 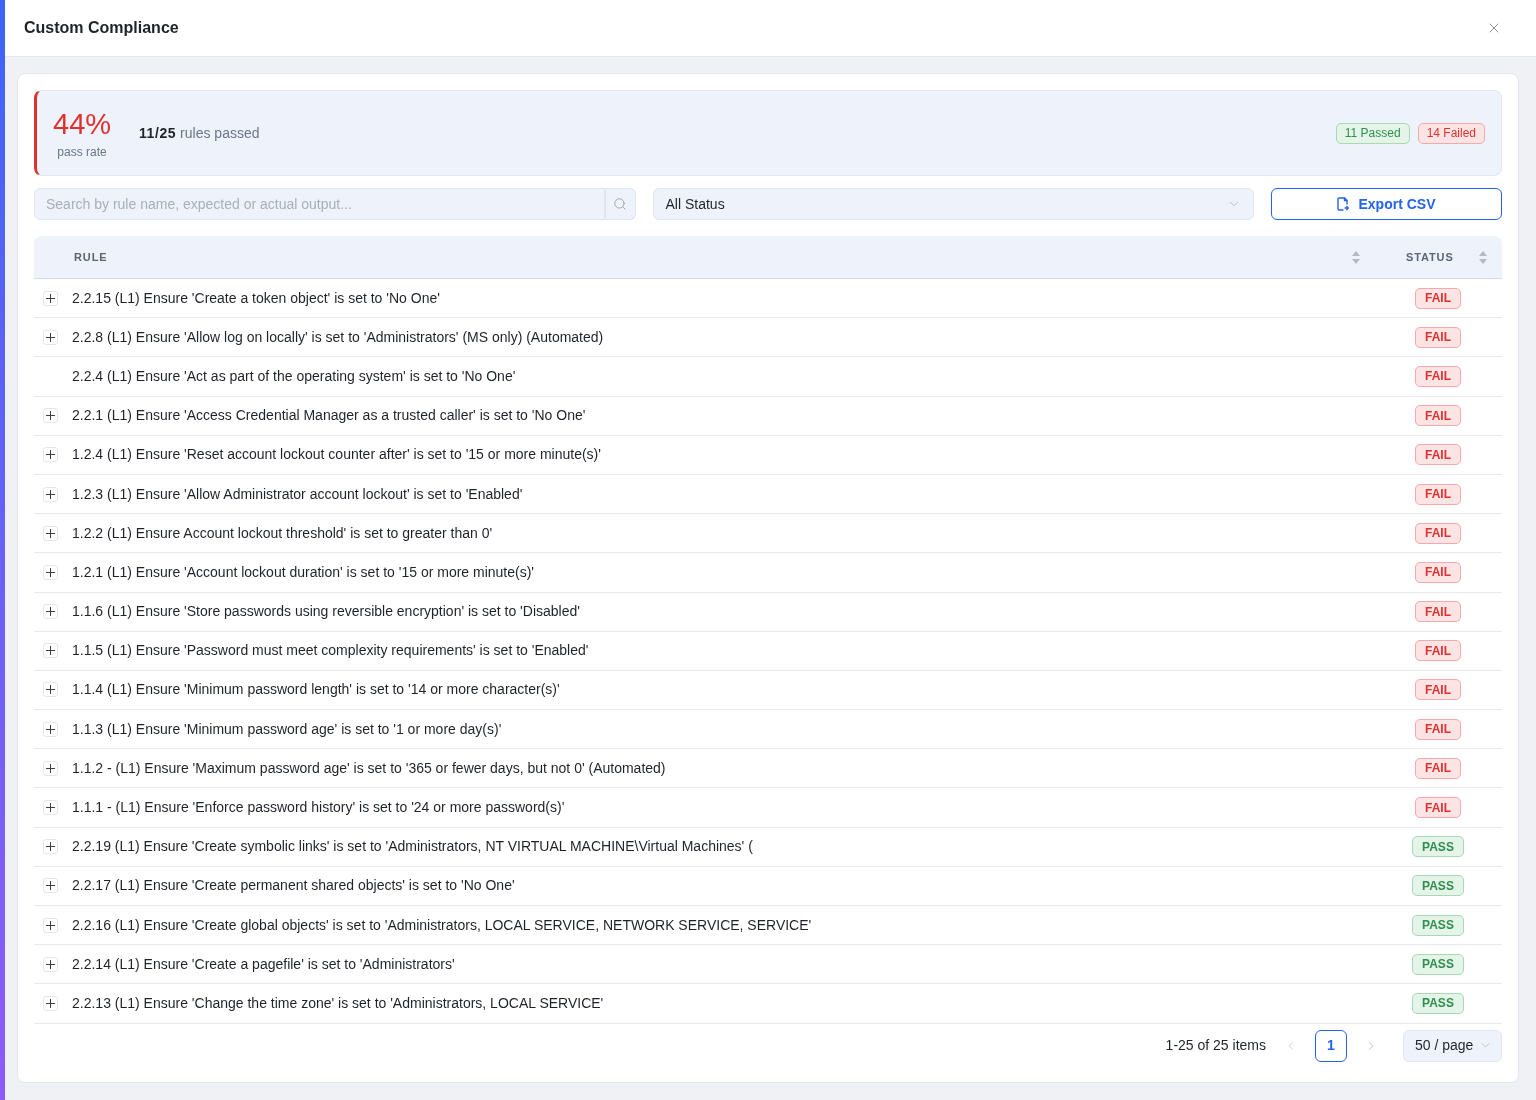 I want to click on page-button: 1, so click(x=1331, y=1045).